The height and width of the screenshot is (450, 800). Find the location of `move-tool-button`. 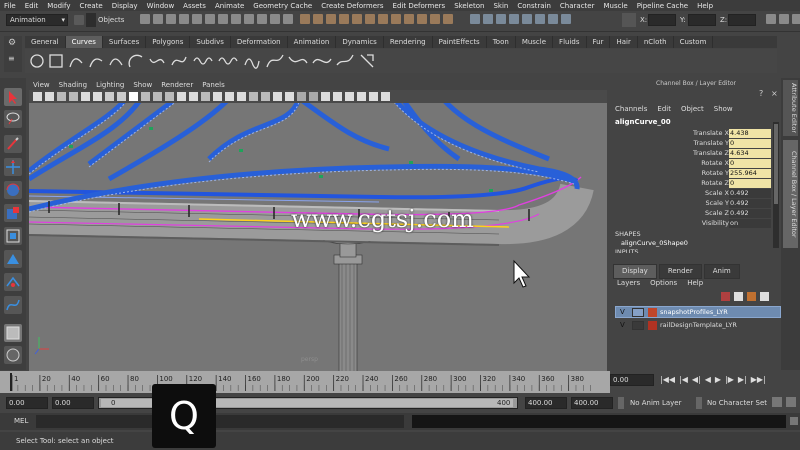

move-tool-button is located at coordinates (13, 167).